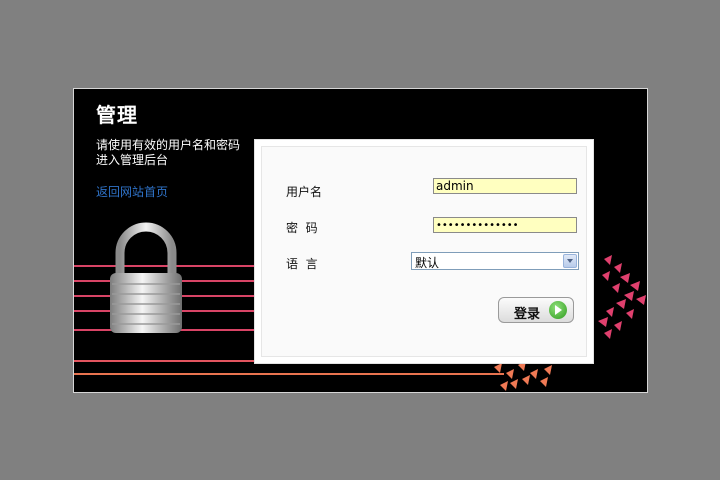 This screenshot has height=480, width=720. What do you see at coordinates (302, 228) in the screenshot?
I see `password-label: 密 码` at bounding box center [302, 228].